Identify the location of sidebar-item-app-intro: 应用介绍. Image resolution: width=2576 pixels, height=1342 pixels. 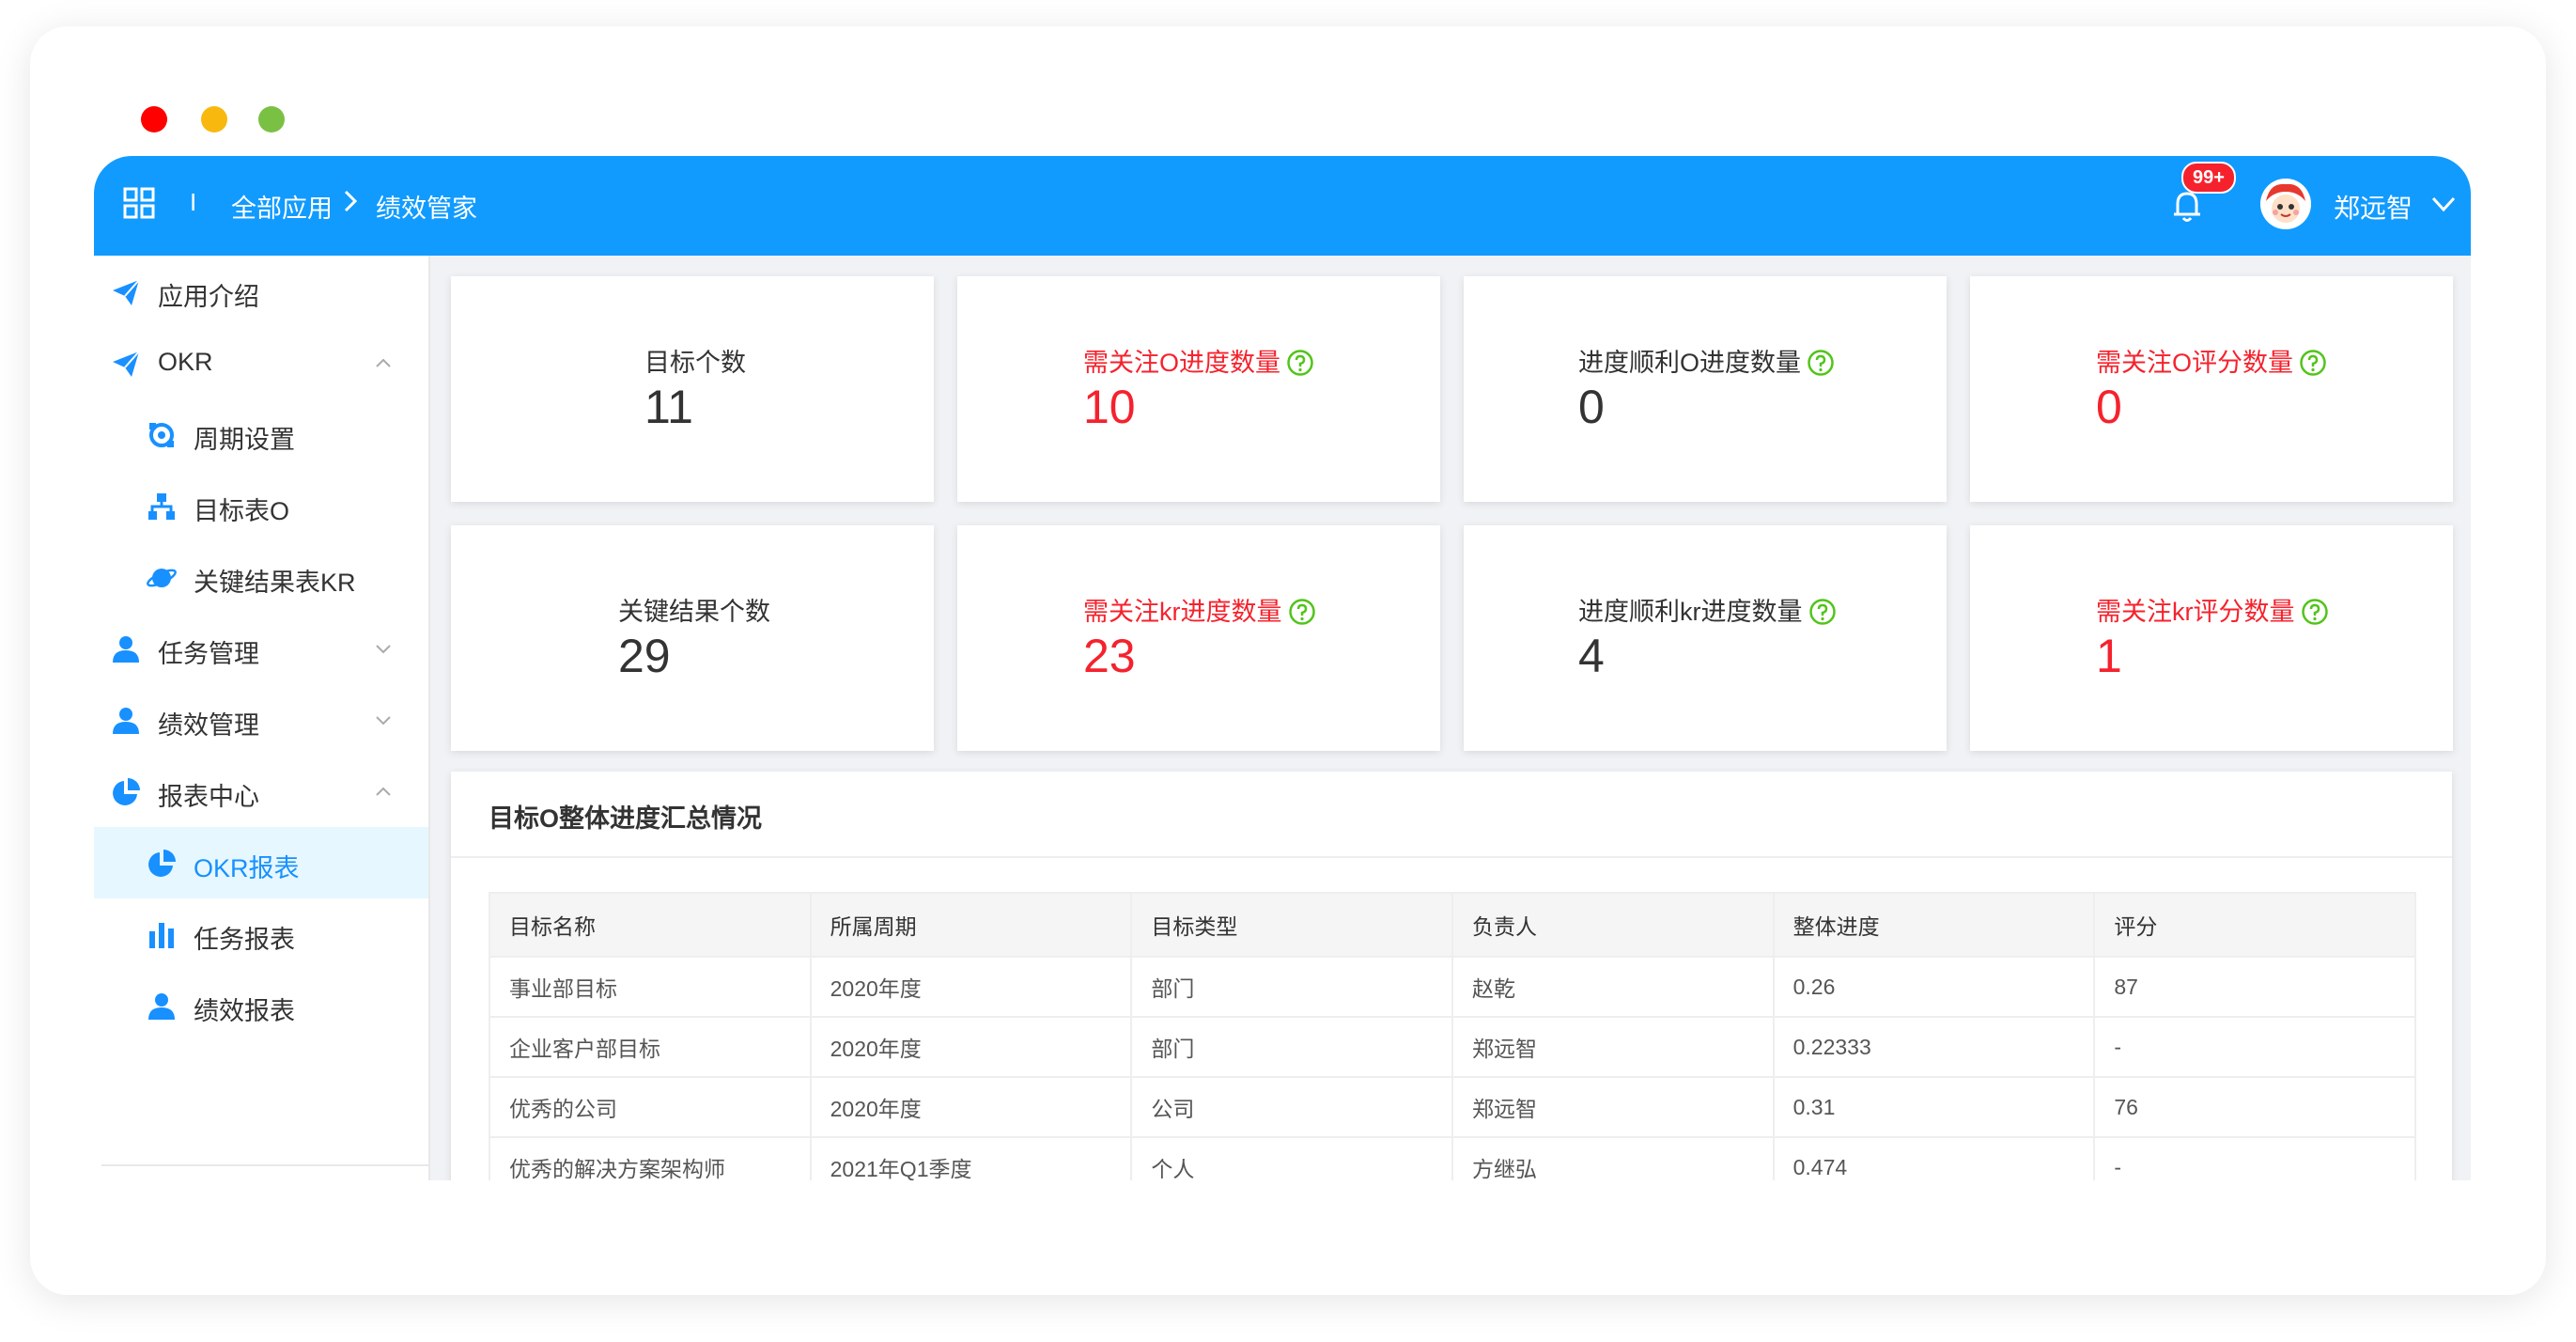
(261, 291).